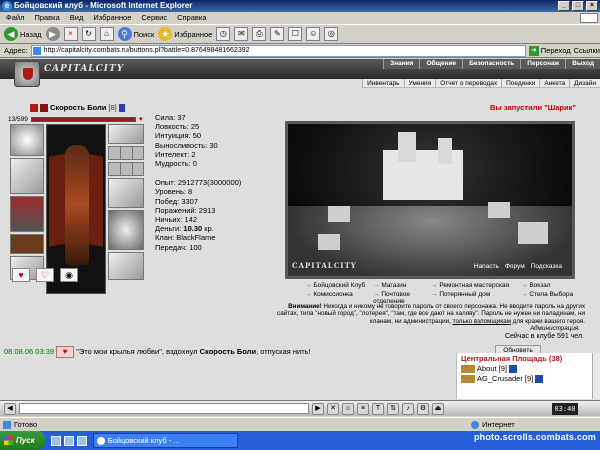  Describe the element at coordinates (554, 83) in the screenshot. I see `subnav-profile: Анкета` at that location.